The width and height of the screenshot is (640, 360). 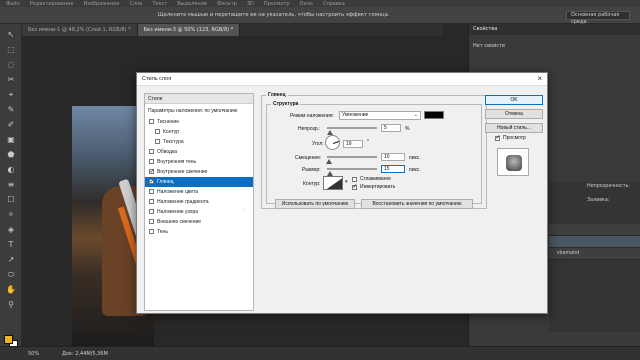 I want to click on tool-icon: ◈, so click(x=11, y=230).